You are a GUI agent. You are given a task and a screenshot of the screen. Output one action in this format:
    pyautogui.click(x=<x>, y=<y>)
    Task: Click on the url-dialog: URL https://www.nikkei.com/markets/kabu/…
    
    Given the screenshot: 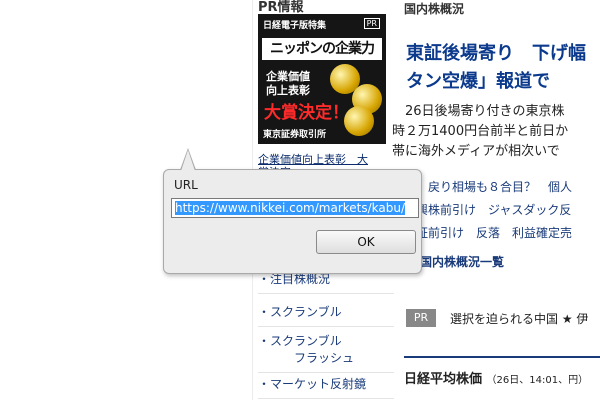 What is the action you would take?
    pyautogui.click(x=292, y=221)
    